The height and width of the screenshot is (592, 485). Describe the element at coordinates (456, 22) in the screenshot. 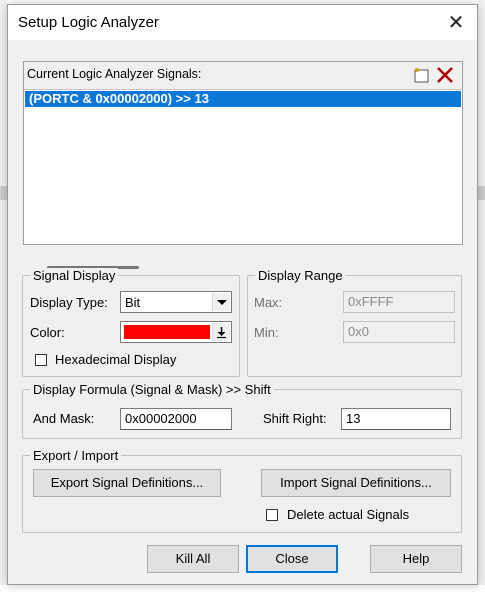

I see `close-window-icon: ✕` at that location.